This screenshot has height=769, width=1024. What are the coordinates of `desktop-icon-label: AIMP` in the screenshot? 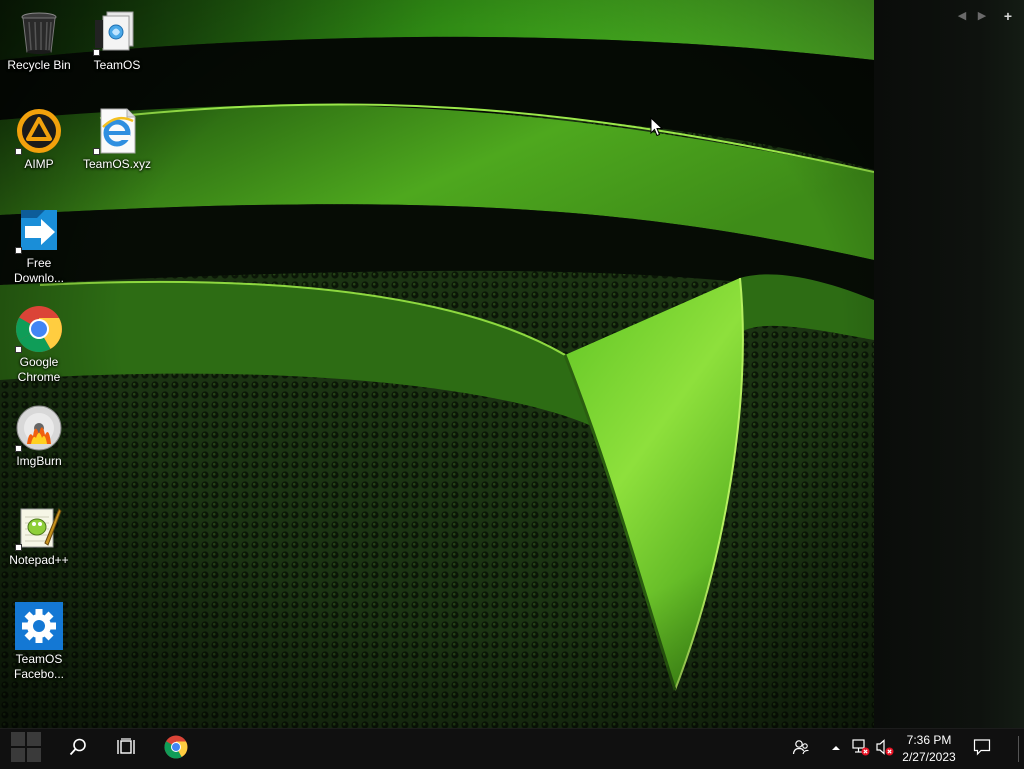 It's located at (39, 164).